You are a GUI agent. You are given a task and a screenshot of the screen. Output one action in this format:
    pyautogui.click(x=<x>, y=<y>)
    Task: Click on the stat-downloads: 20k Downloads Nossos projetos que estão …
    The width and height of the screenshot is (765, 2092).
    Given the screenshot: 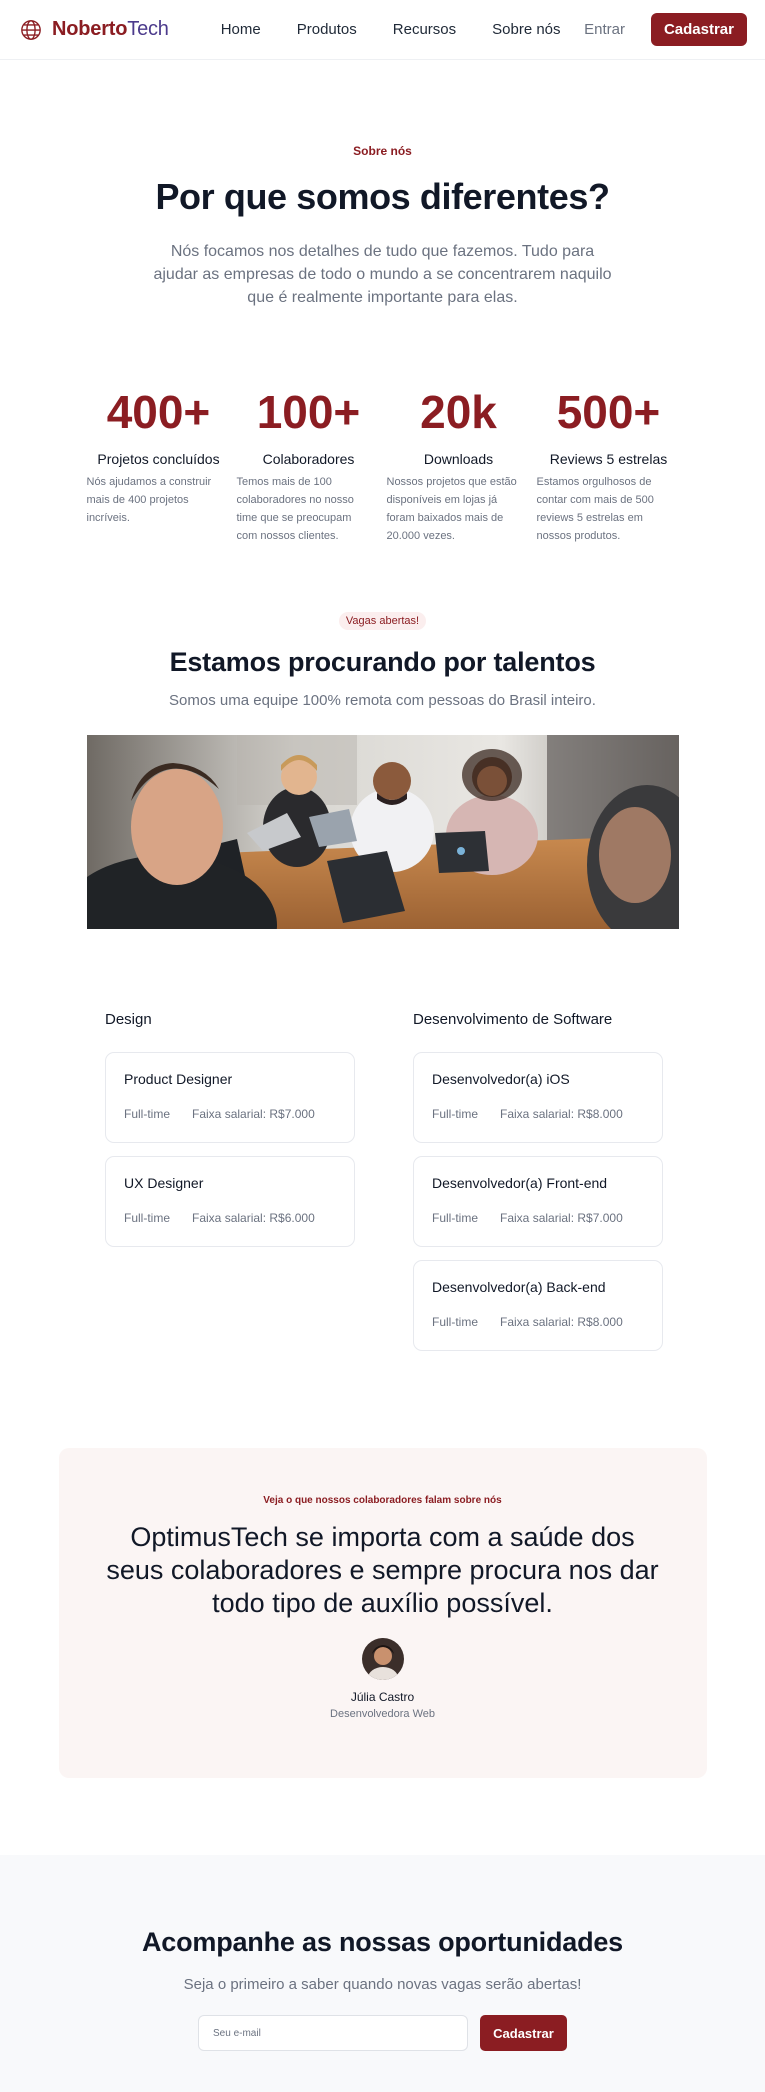 What is the action you would take?
    pyautogui.click(x=459, y=466)
    